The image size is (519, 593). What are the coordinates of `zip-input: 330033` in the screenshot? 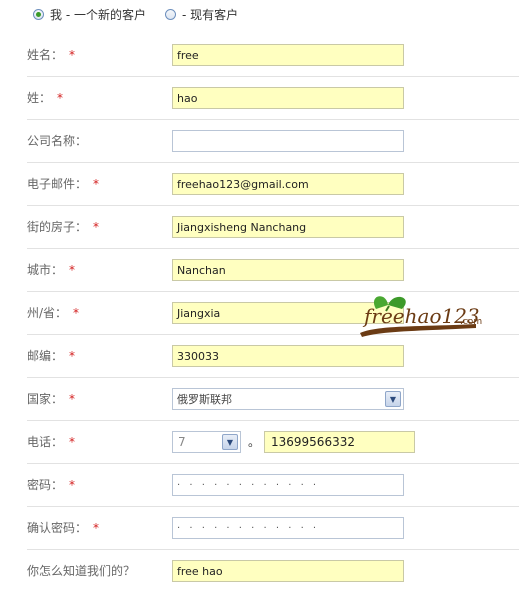 It's located at (288, 356).